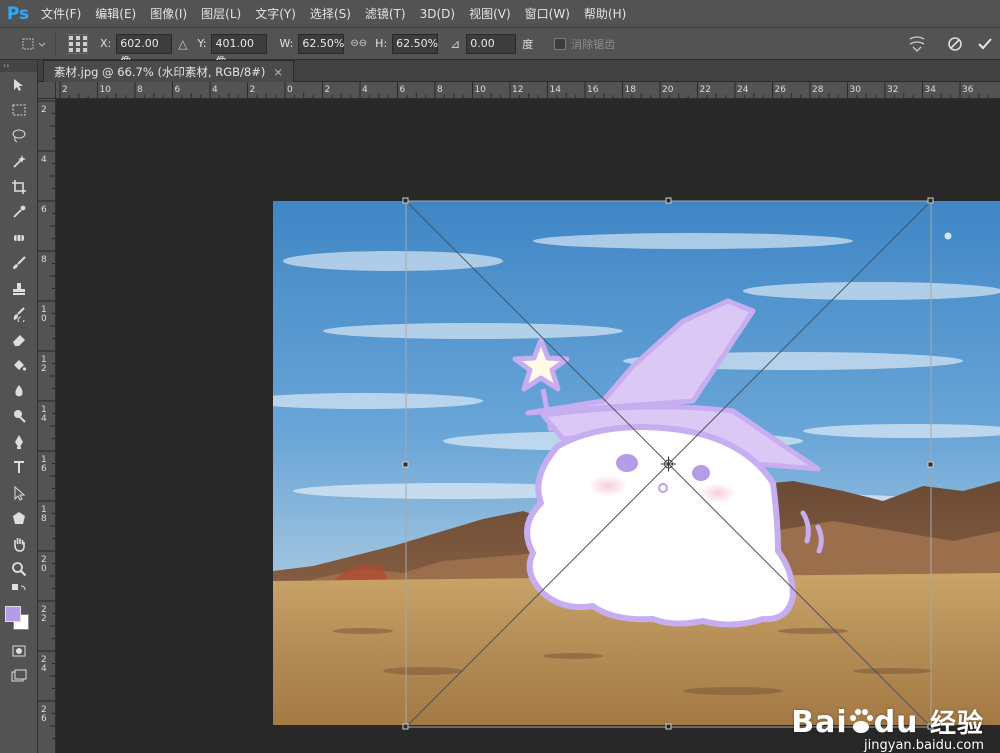 Image resolution: width=1000 pixels, height=753 pixels. Describe the element at coordinates (18, 677) in the screenshot. I see `screen-mode-icon` at that location.